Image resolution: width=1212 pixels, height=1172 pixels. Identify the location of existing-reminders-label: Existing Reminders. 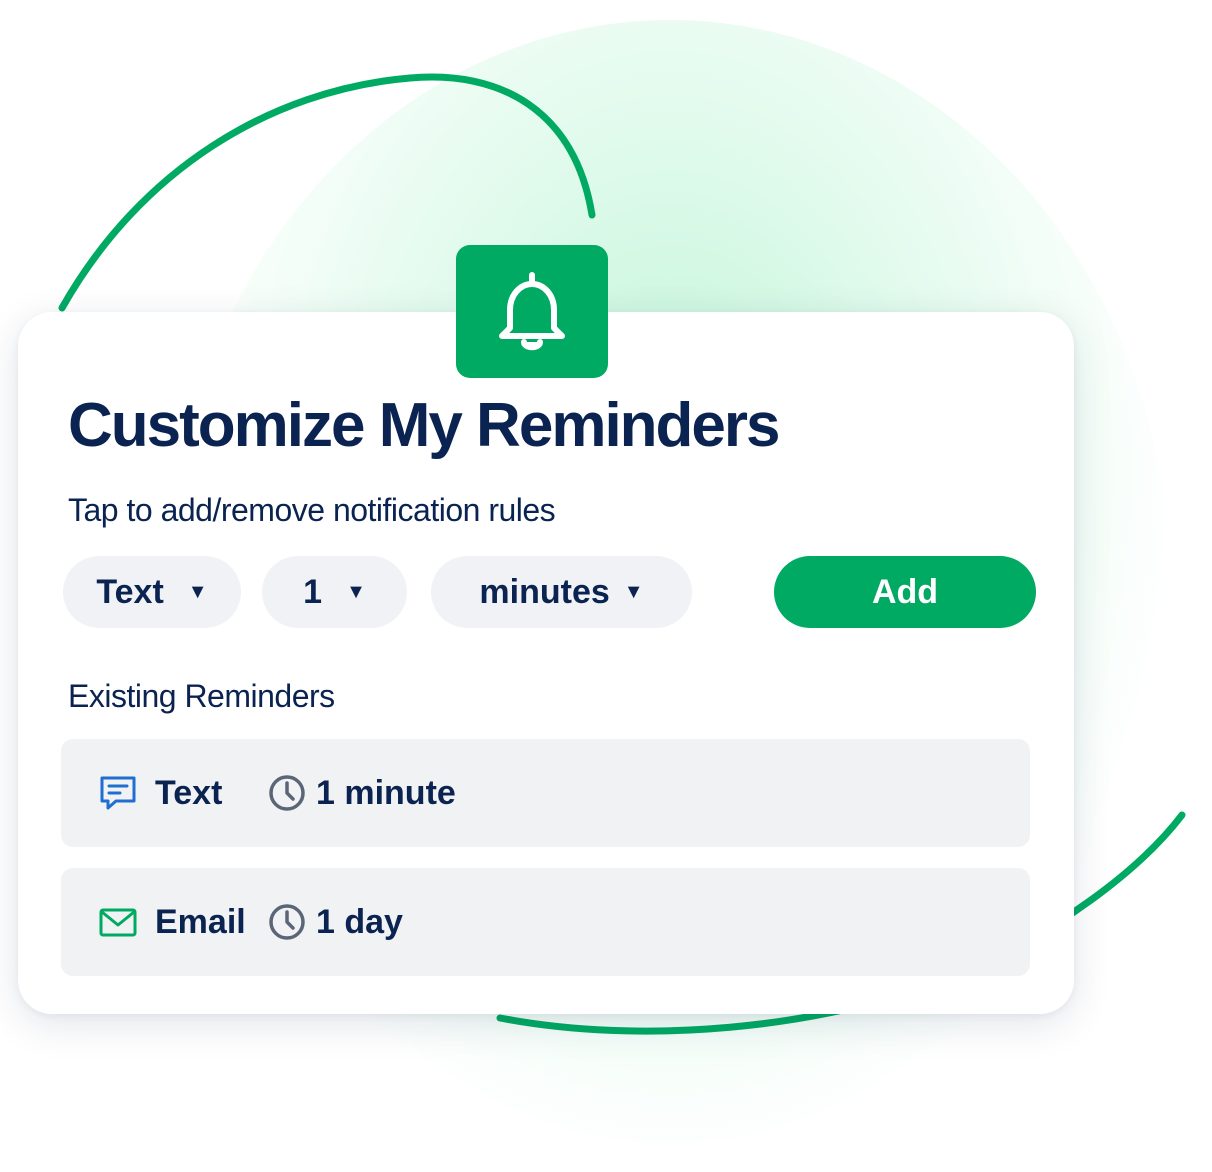
(201, 696).